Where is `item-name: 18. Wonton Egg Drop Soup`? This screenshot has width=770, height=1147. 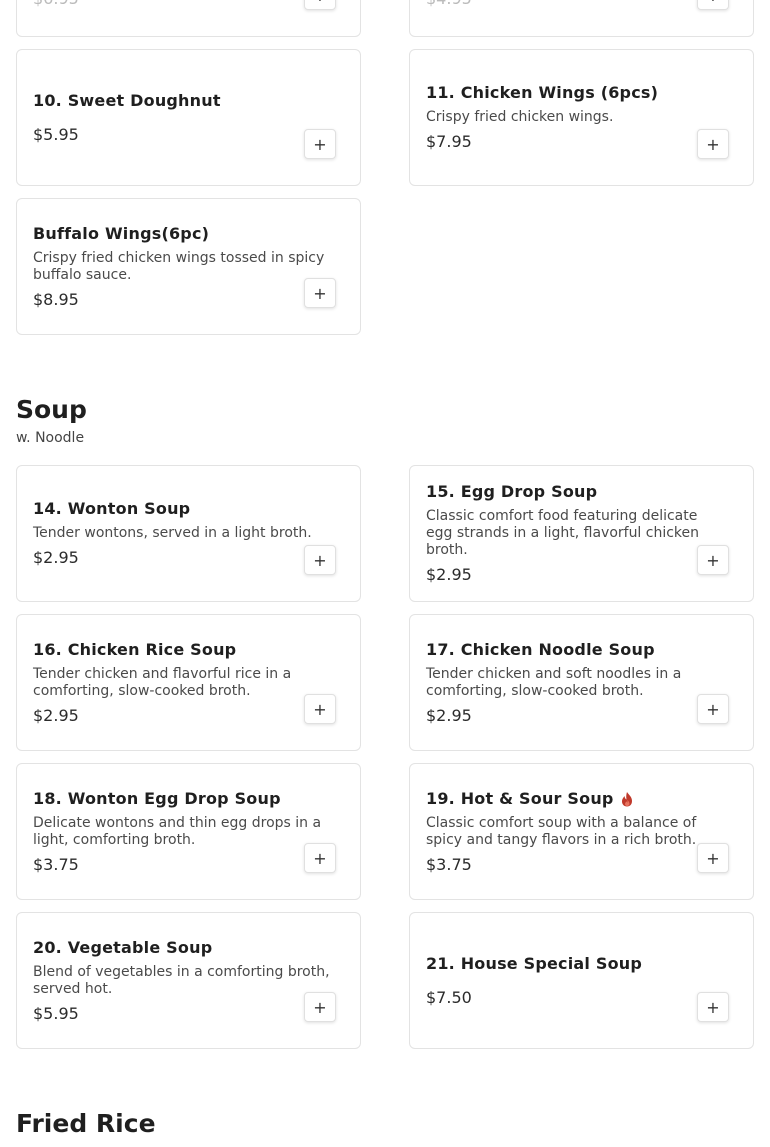
item-name: 18. Wonton Egg Drop Soup is located at coordinates (166, 799).